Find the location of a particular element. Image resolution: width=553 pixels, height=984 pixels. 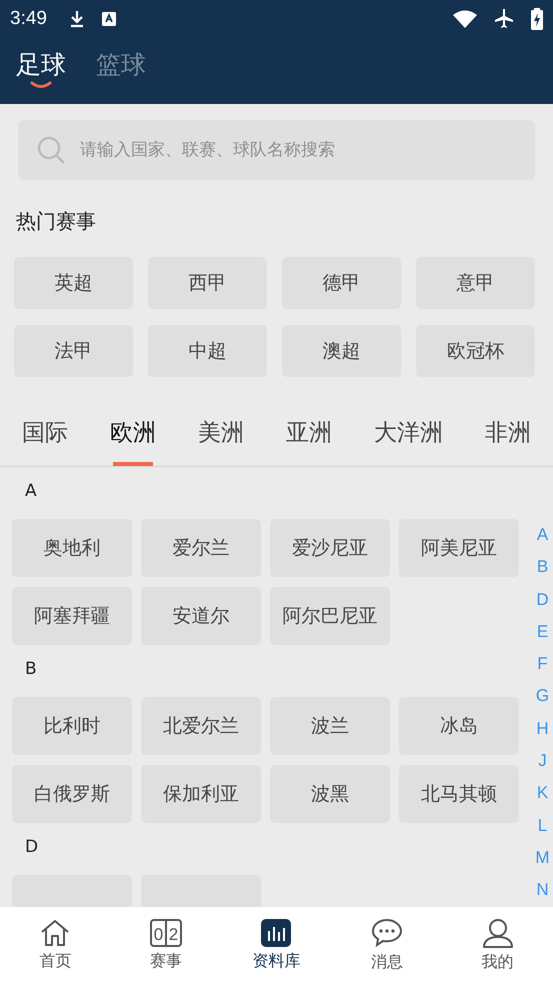

airplane-icon is located at coordinates (504, 19).